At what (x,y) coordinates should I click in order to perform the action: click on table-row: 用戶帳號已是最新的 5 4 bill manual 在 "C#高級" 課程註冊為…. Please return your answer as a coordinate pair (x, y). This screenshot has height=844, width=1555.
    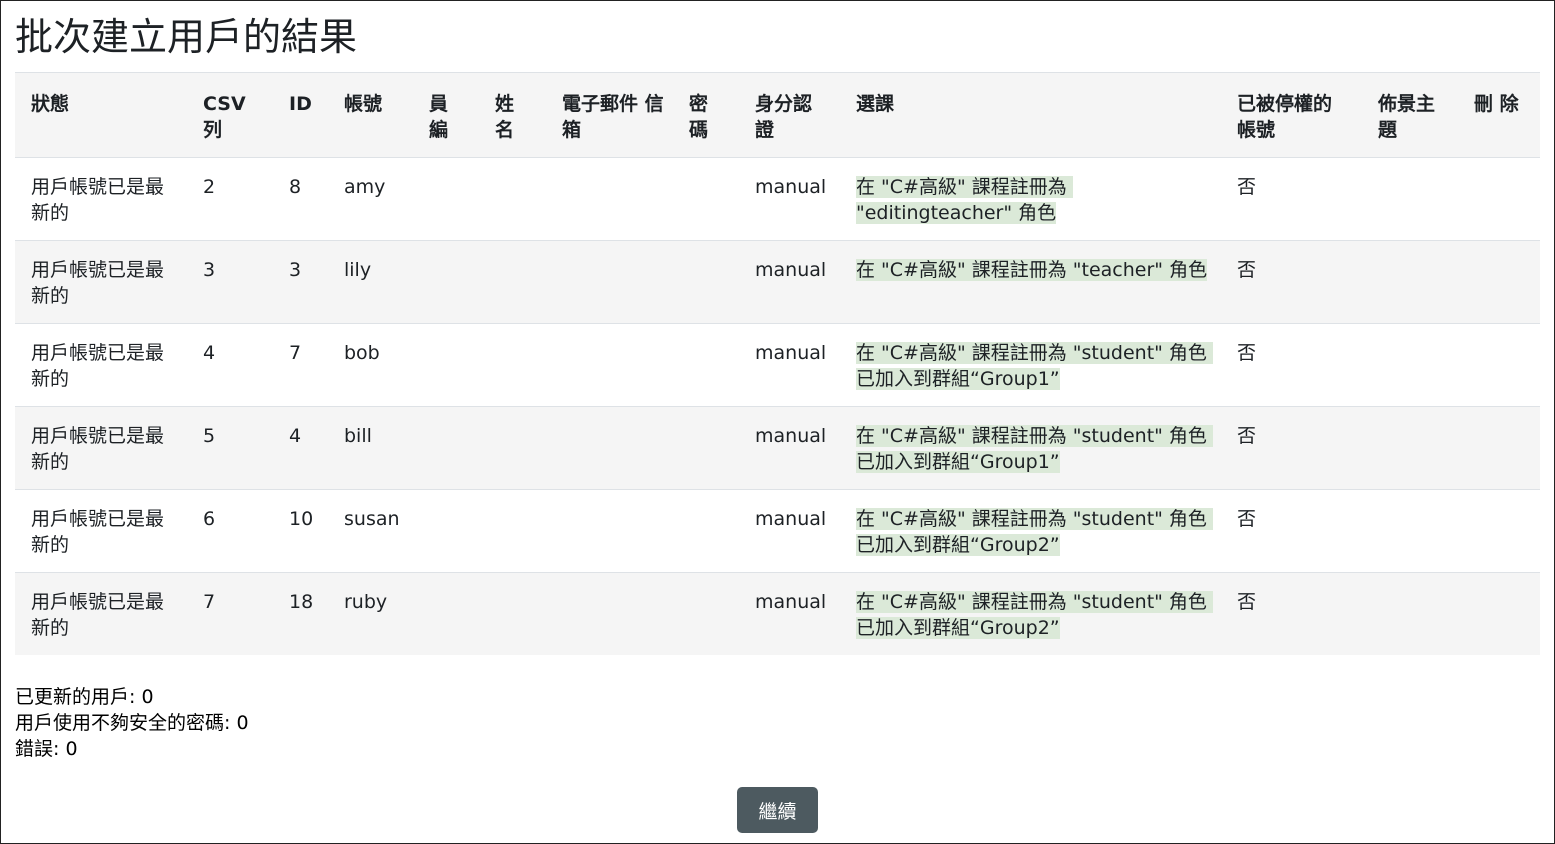
    Looking at the image, I should click on (777, 448).